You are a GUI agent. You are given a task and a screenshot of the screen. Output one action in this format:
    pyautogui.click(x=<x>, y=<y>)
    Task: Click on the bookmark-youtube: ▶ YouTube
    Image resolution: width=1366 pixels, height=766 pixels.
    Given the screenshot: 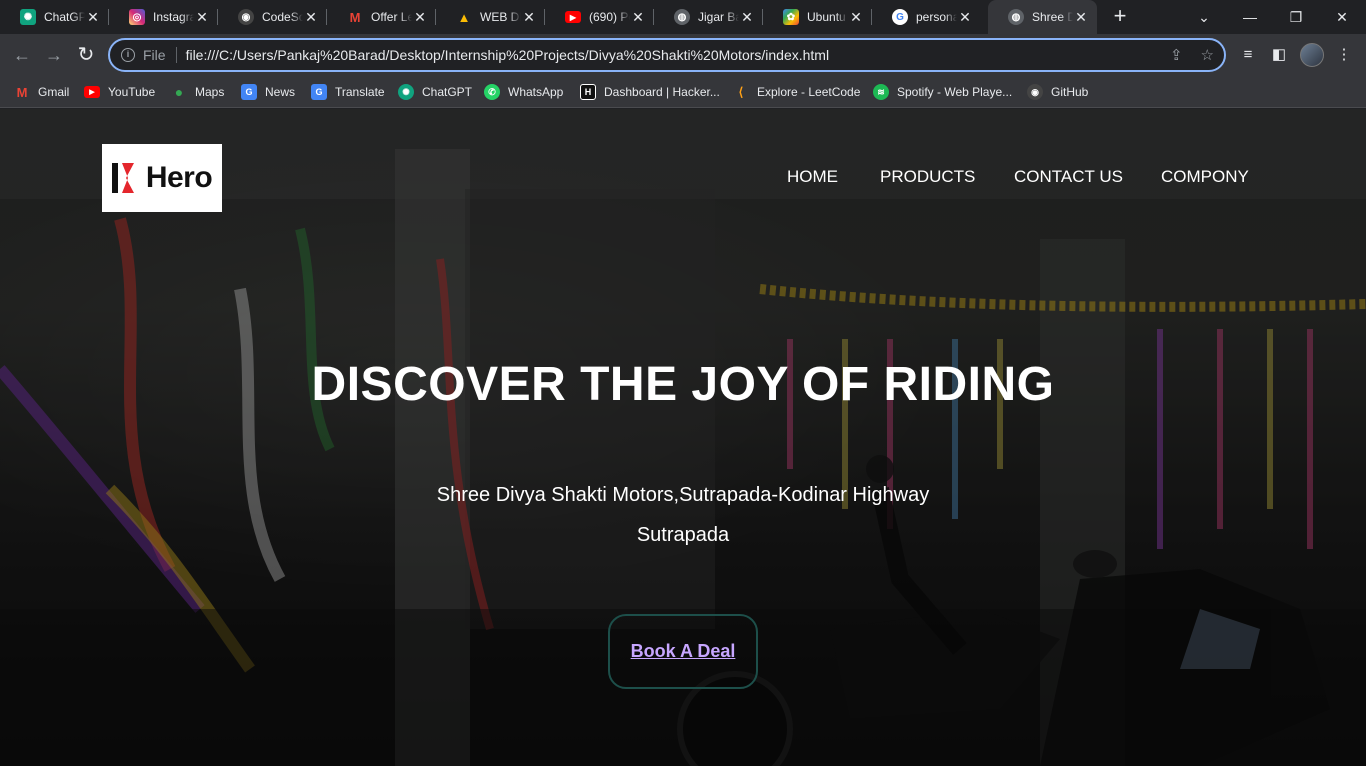 What is the action you would take?
    pyautogui.click(x=119, y=92)
    